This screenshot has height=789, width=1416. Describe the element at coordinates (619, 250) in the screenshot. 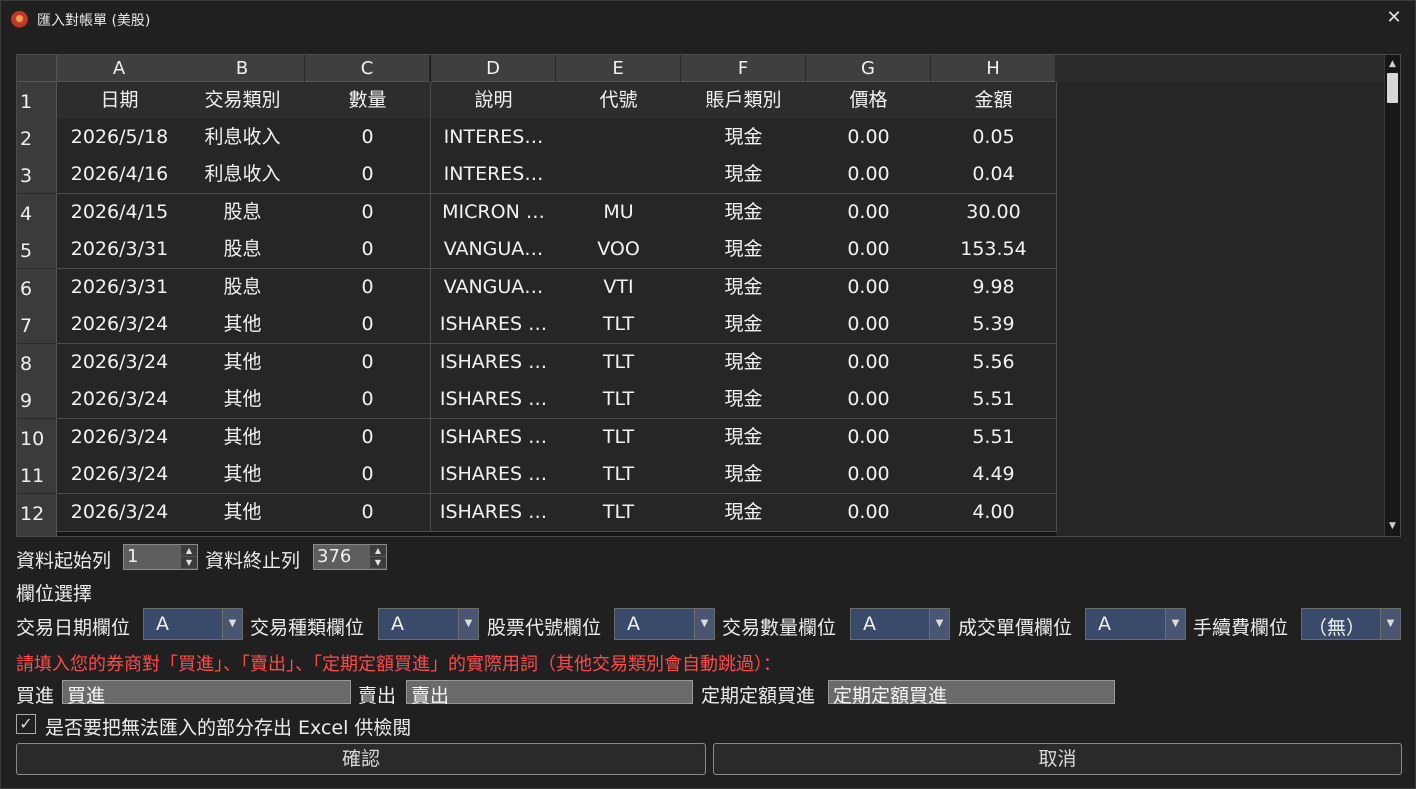

I see `table-cell: VOO` at that location.